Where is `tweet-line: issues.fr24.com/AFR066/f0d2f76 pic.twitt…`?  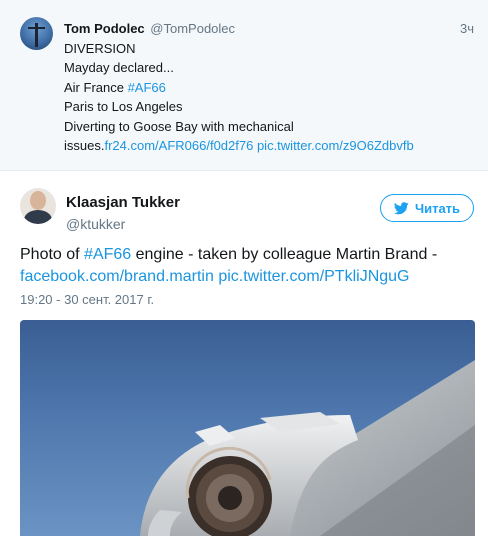 tweet-line: issues.fr24.com/AFR066/f0d2f76 pic.twitt… is located at coordinates (269, 145).